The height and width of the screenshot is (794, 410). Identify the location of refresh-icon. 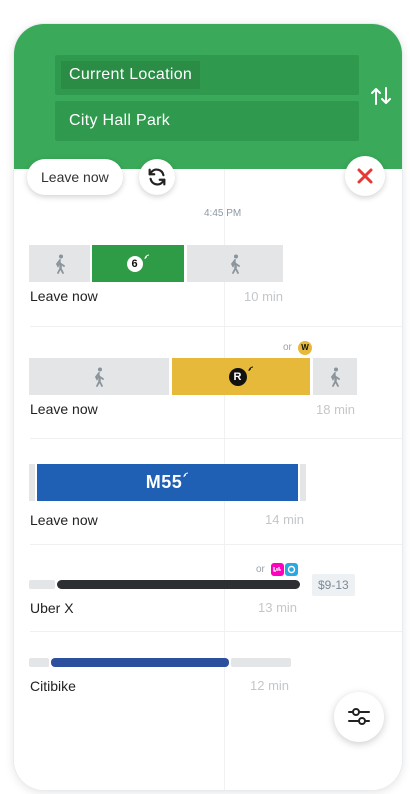
(157, 177).